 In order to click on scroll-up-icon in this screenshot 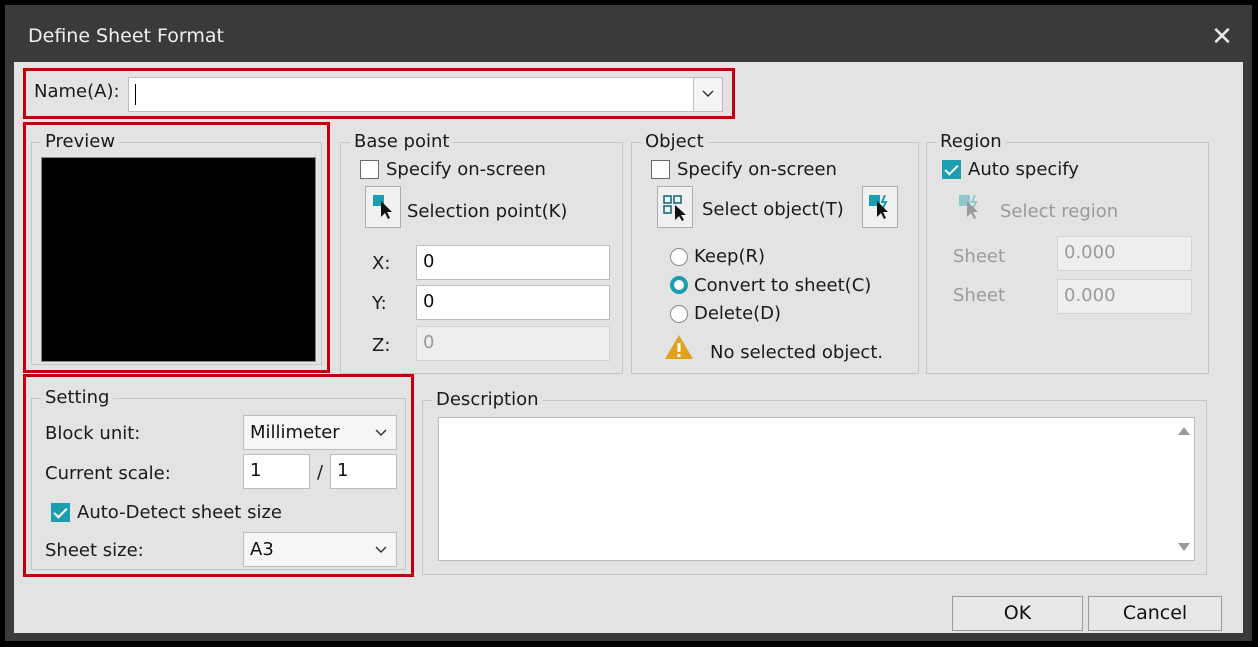, I will do `click(1184, 431)`.